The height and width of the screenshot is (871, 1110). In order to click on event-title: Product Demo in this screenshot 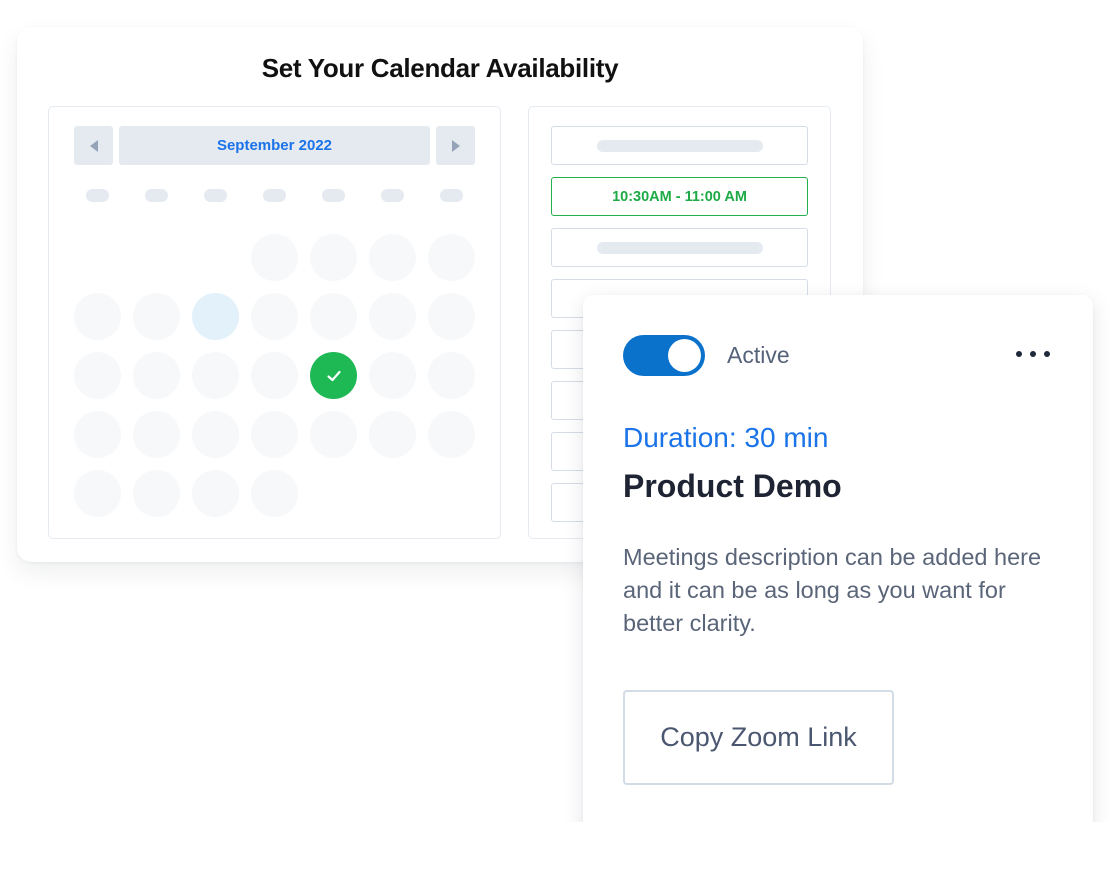, I will do `click(732, 486)`.